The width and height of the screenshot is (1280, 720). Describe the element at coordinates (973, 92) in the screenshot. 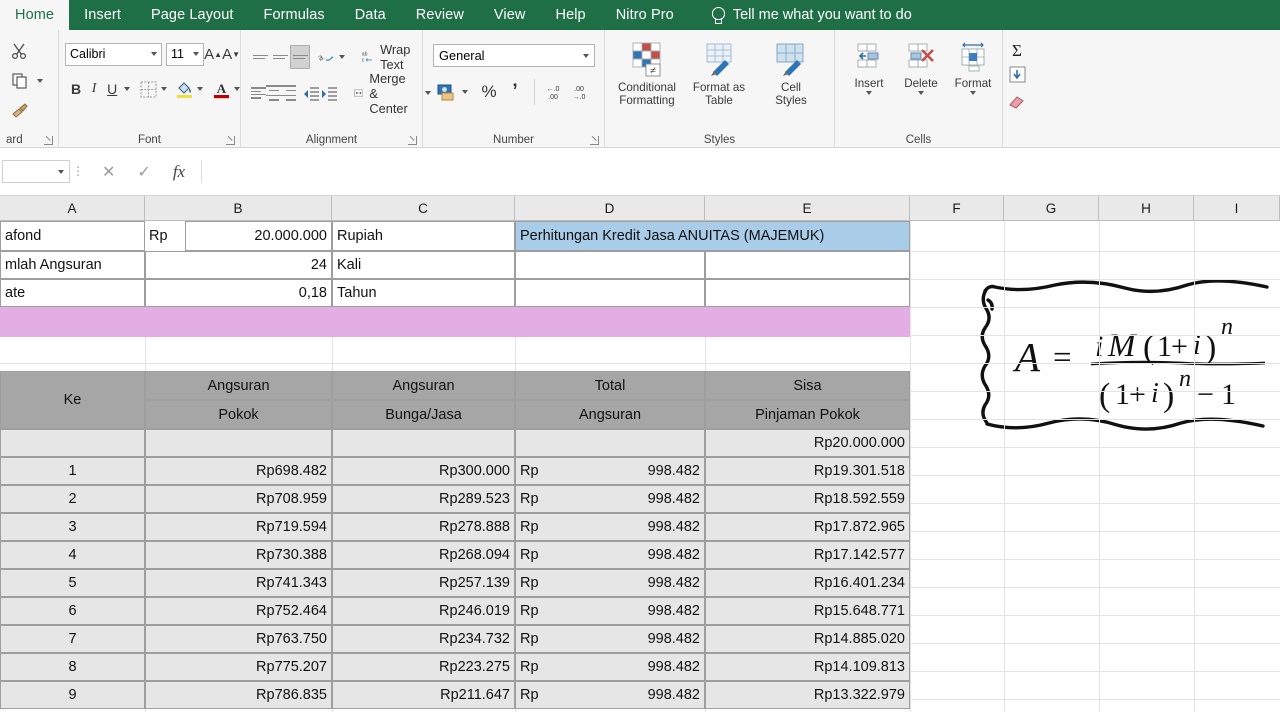

I see `format-caret` at that location.